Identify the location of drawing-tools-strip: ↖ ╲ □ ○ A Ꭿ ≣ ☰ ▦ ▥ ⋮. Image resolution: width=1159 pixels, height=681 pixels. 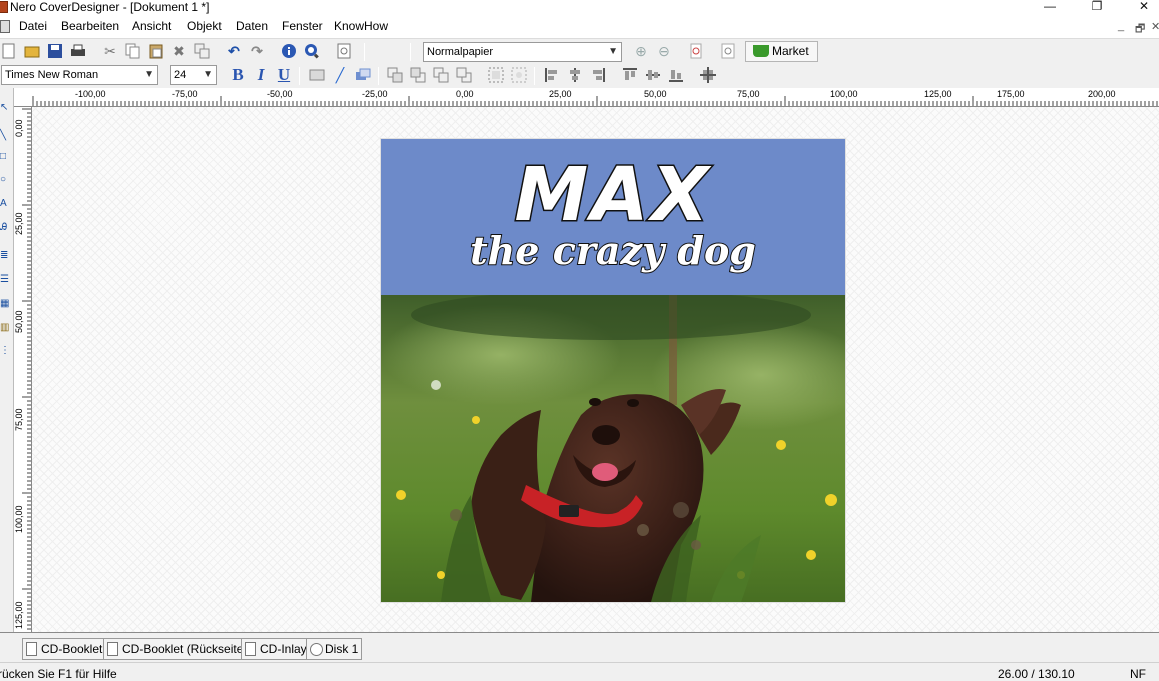
(7, 360).